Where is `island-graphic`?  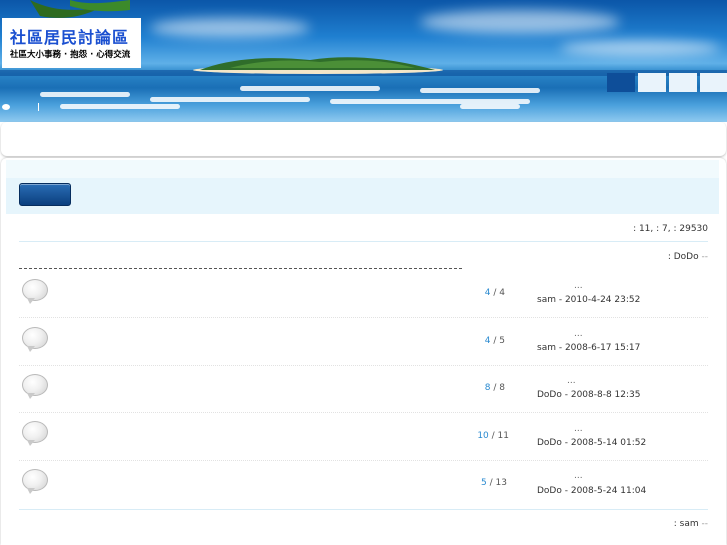
island-graphic is located at coordinates (318, 65).